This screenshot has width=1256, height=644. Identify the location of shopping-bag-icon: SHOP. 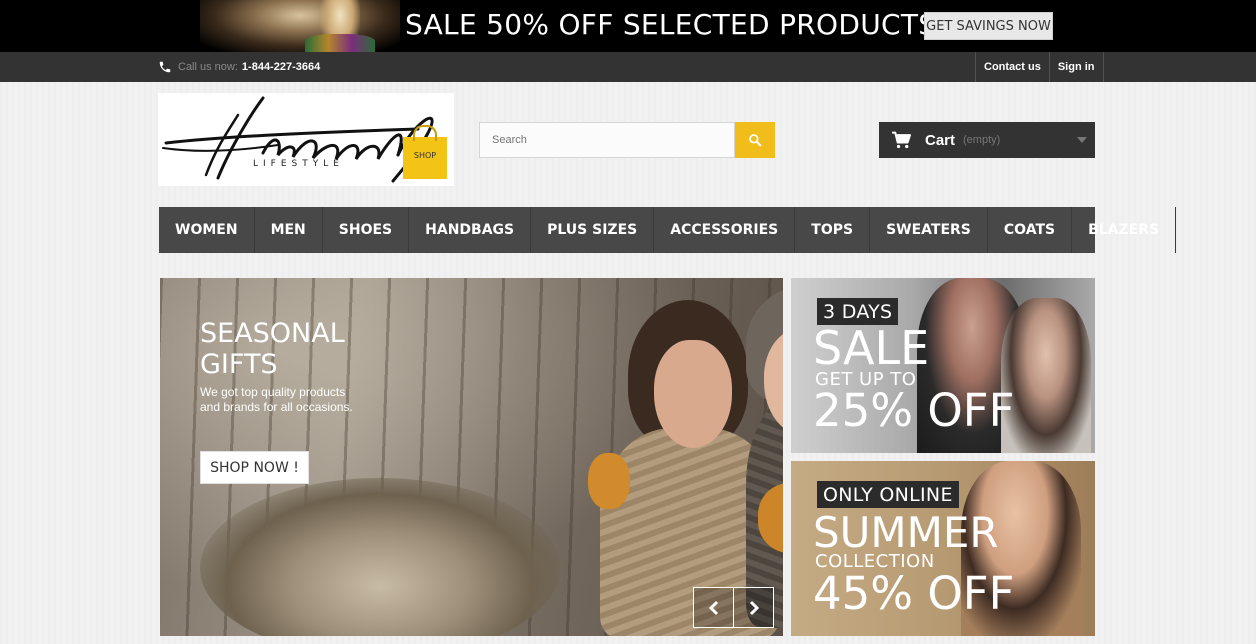
(425, 152).